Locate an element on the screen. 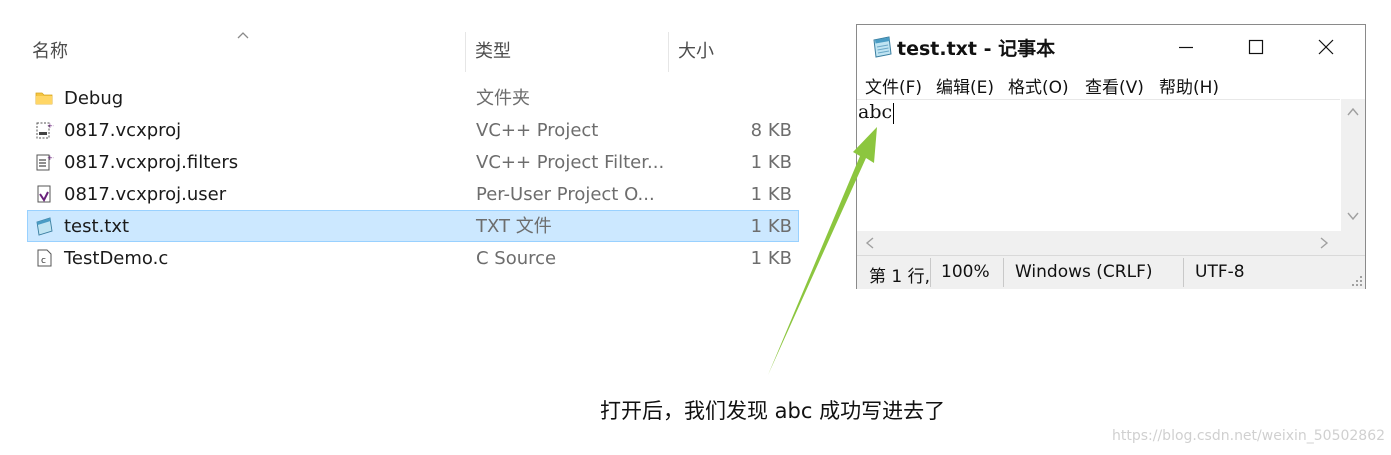  vcxproj-user-file-icon is located at coordinates (44, 194).